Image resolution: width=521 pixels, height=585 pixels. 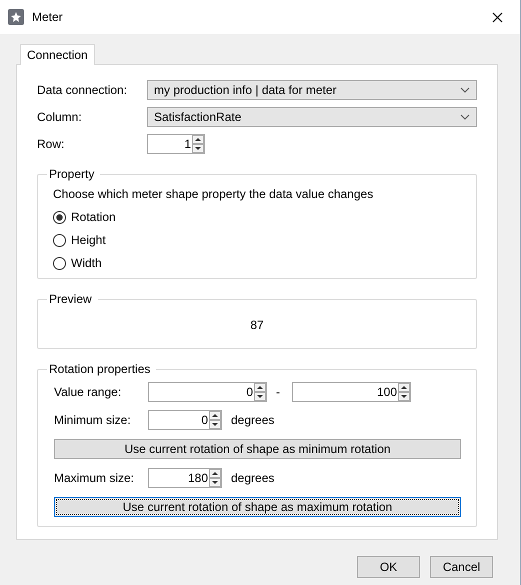 What do you see at coordinates (93, 420) in the screenshot?
I see `field-label: Minimum size:` at bounding box center [93, 420].